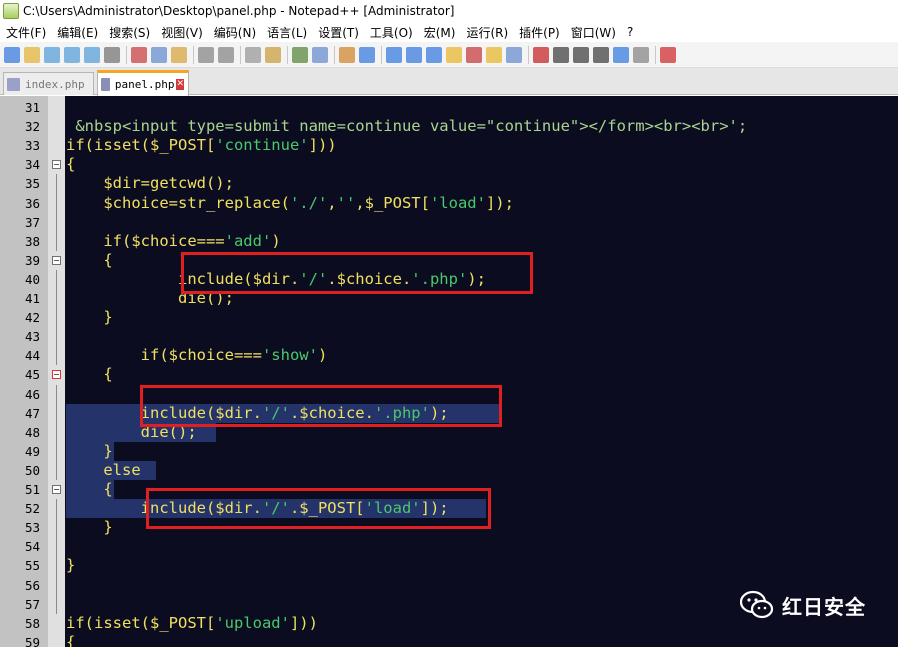 This screenshot has width=898, height=647. I want to click on code-line: else, so click(103, 470).